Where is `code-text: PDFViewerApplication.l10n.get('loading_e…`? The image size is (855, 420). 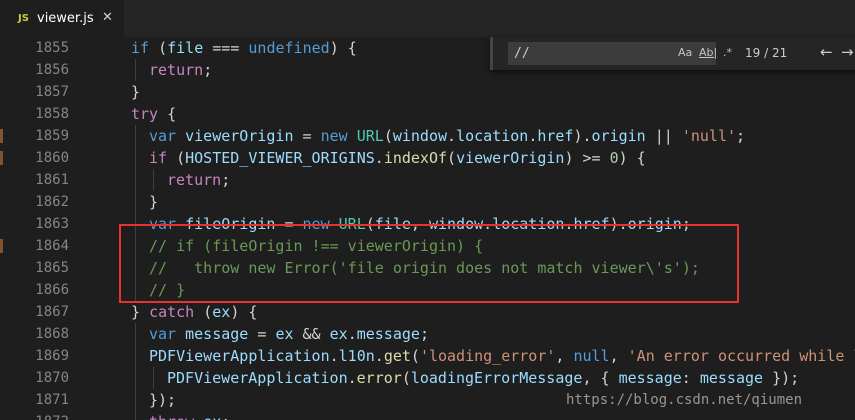 code-text: PDFViewerApplication.l10n.get('loading_e… is located at coordinates (502, 356).